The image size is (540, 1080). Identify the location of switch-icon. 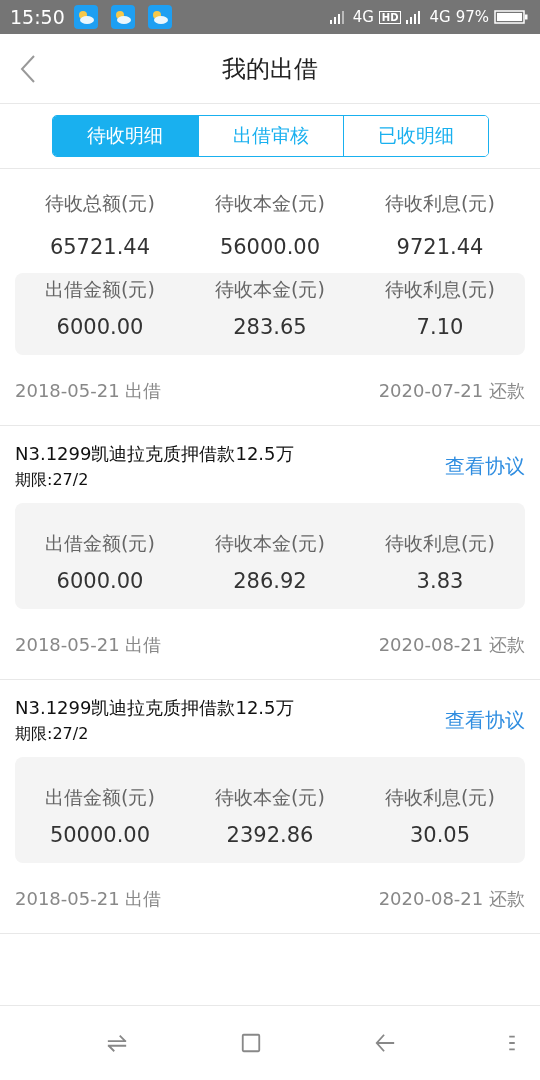
(117, 1043).